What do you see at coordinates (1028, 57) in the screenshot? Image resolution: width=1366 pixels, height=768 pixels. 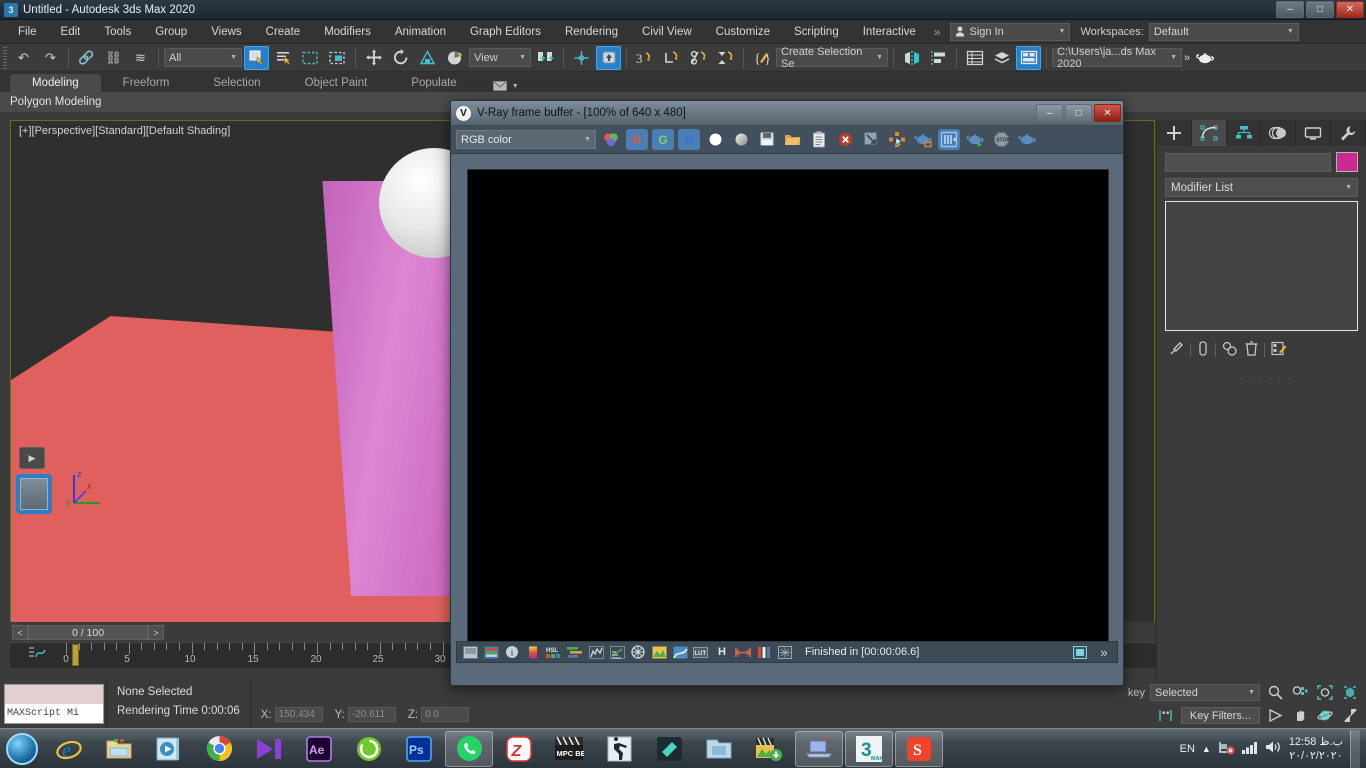 I see `toggle-ribbon-icon` at bounding box center [1028, 57].